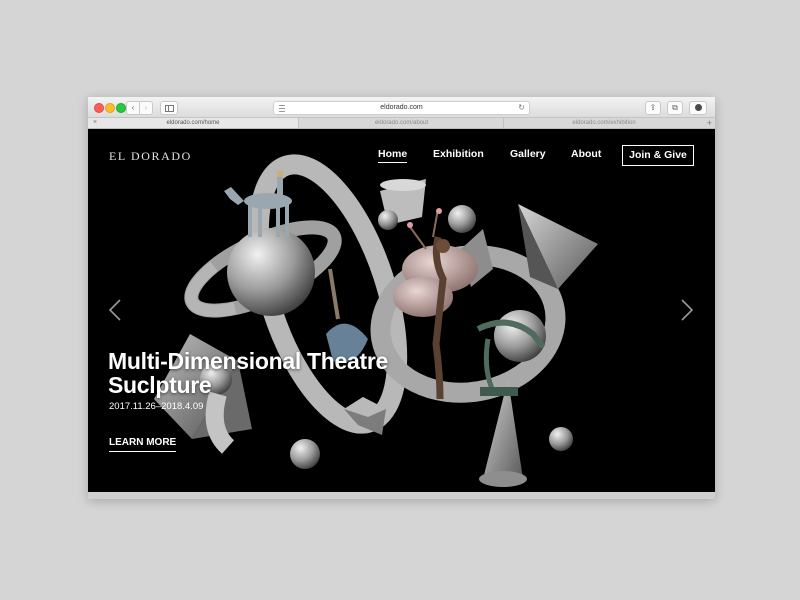  I want to click on forward-button: ›, so click(146, 108).